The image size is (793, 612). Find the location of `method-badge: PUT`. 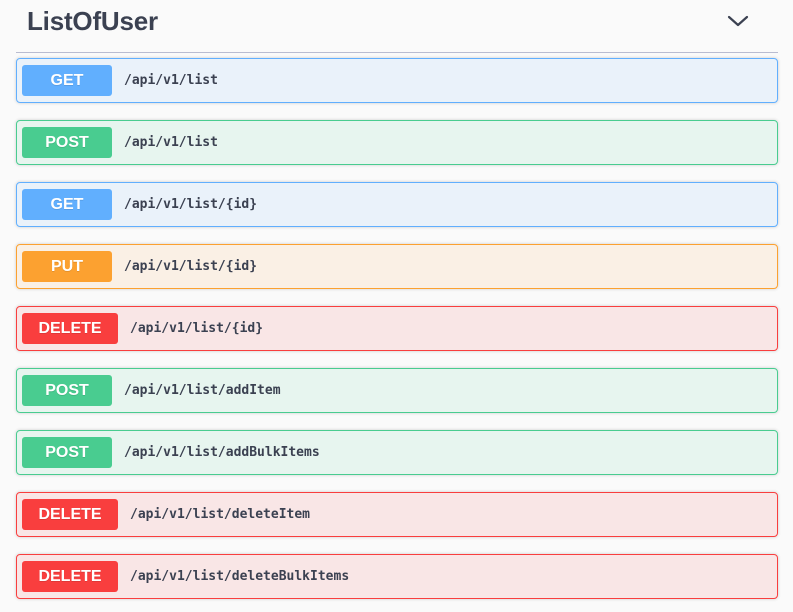

method-badge: PUT is located at coordinates (67, 266).